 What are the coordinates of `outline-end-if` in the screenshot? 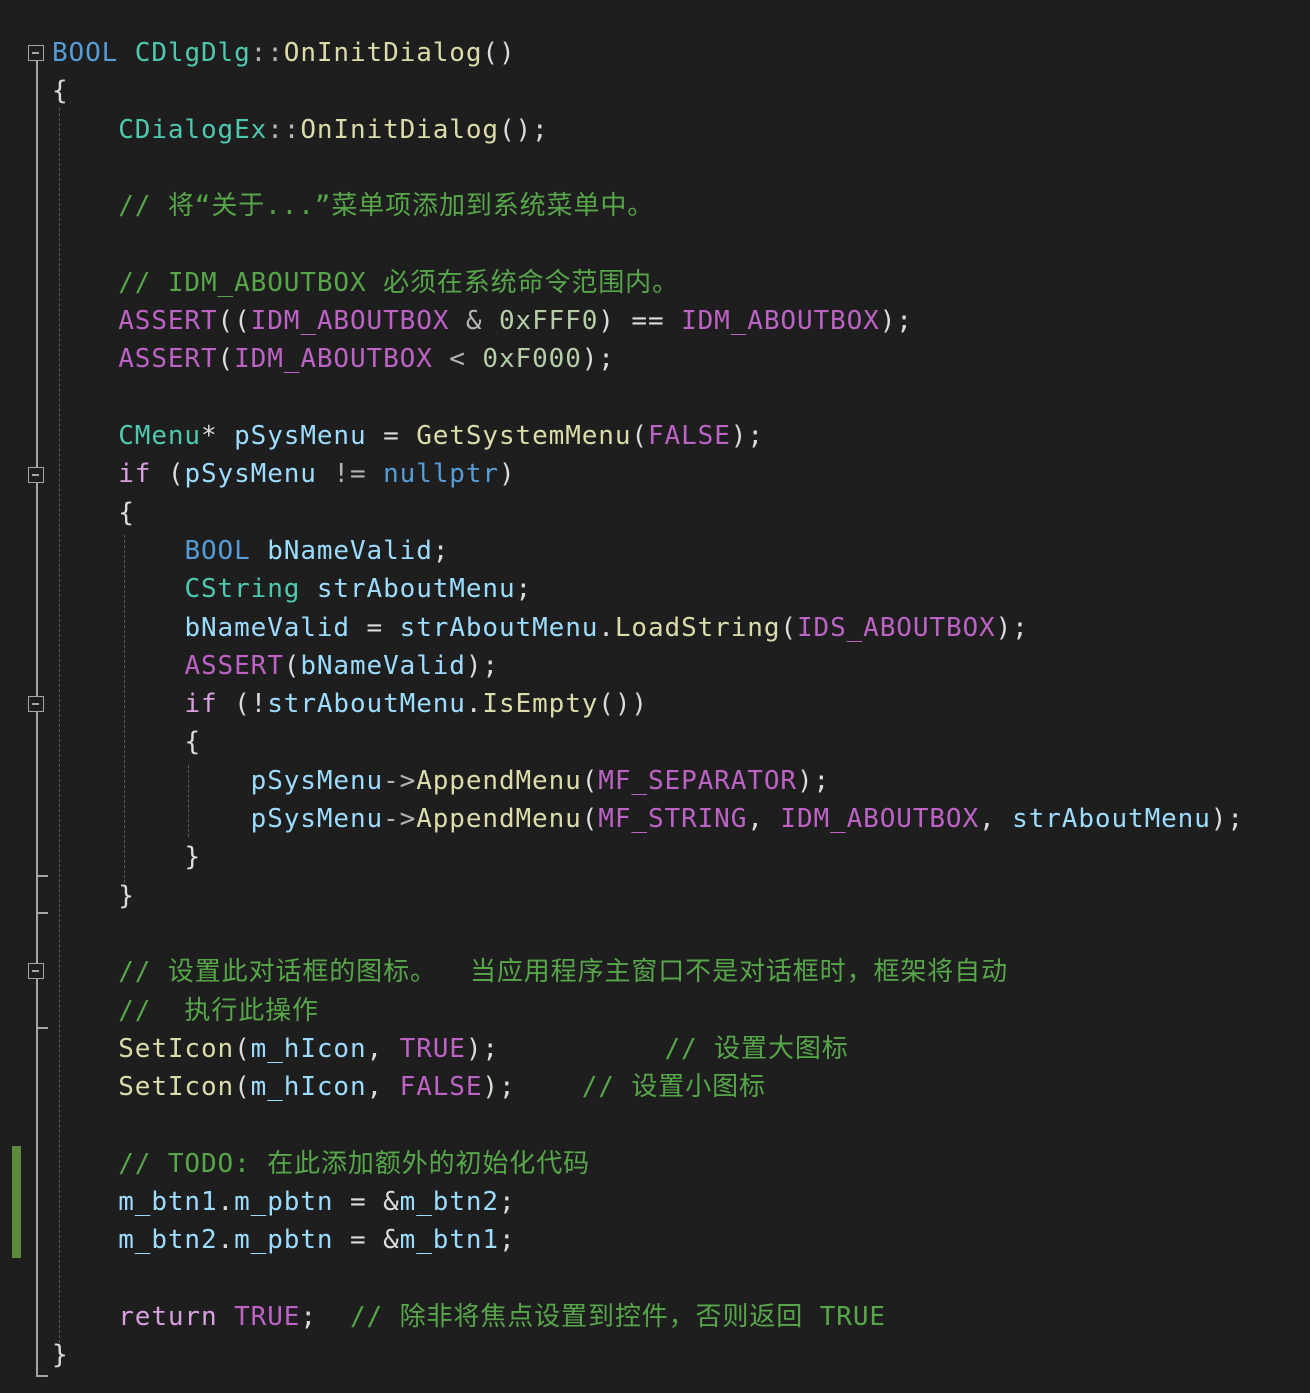 It's located at (42, 913).